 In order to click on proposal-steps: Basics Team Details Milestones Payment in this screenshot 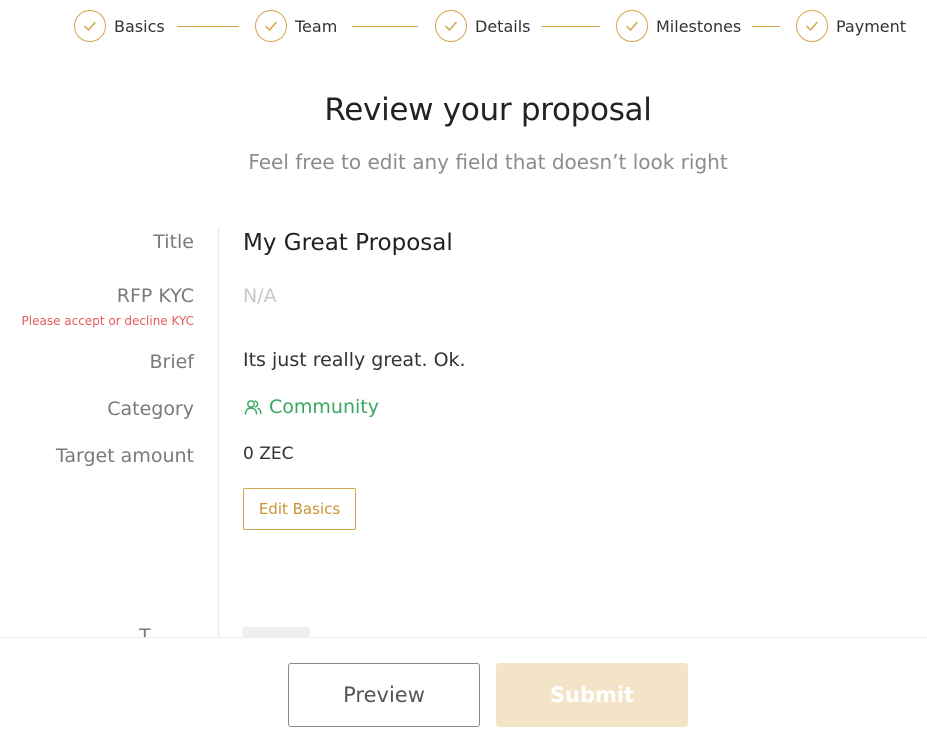, I will do `click(463, 26)`.